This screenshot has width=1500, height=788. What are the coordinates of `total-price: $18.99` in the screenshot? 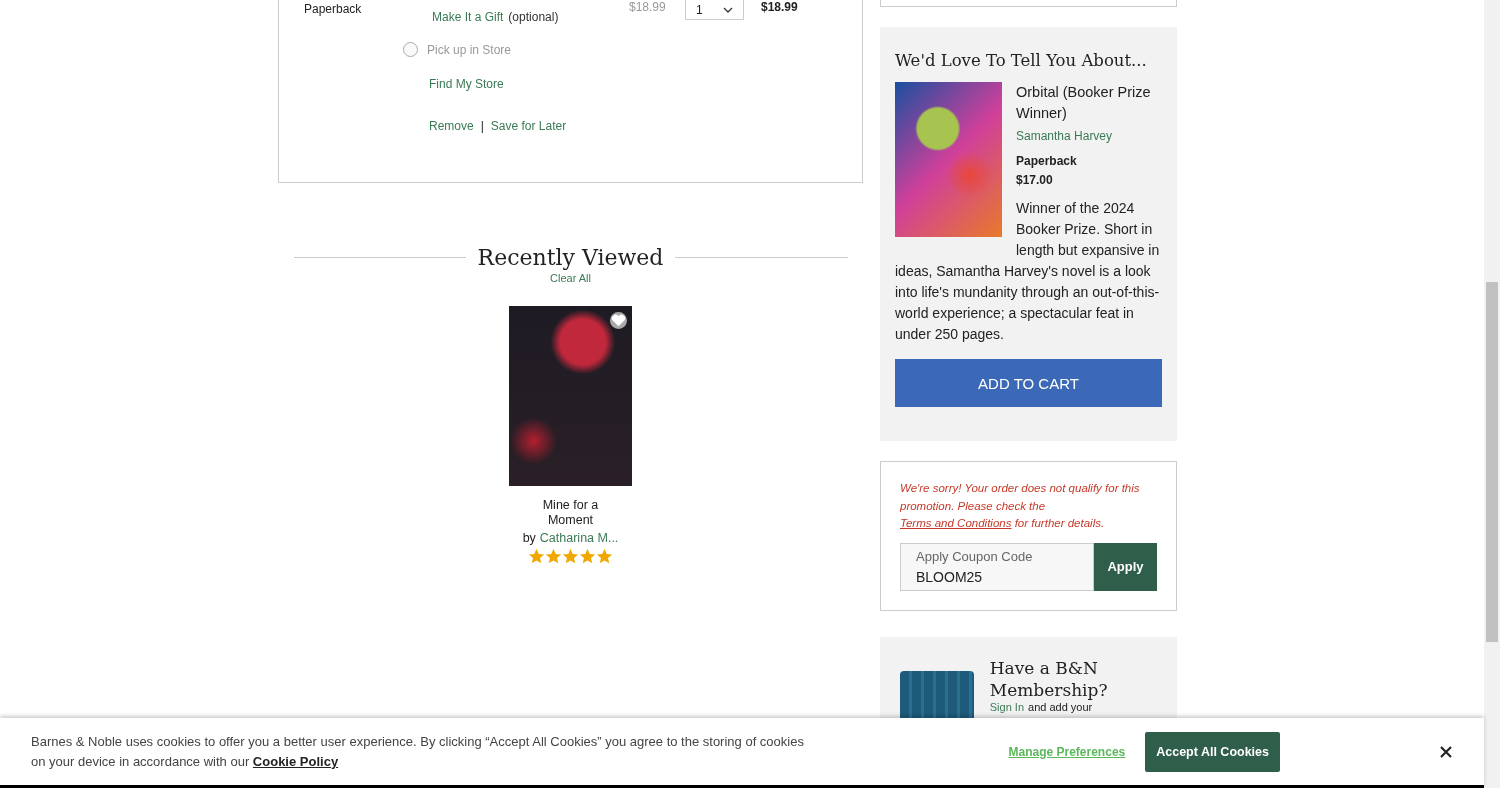 It's located at (779, 7).